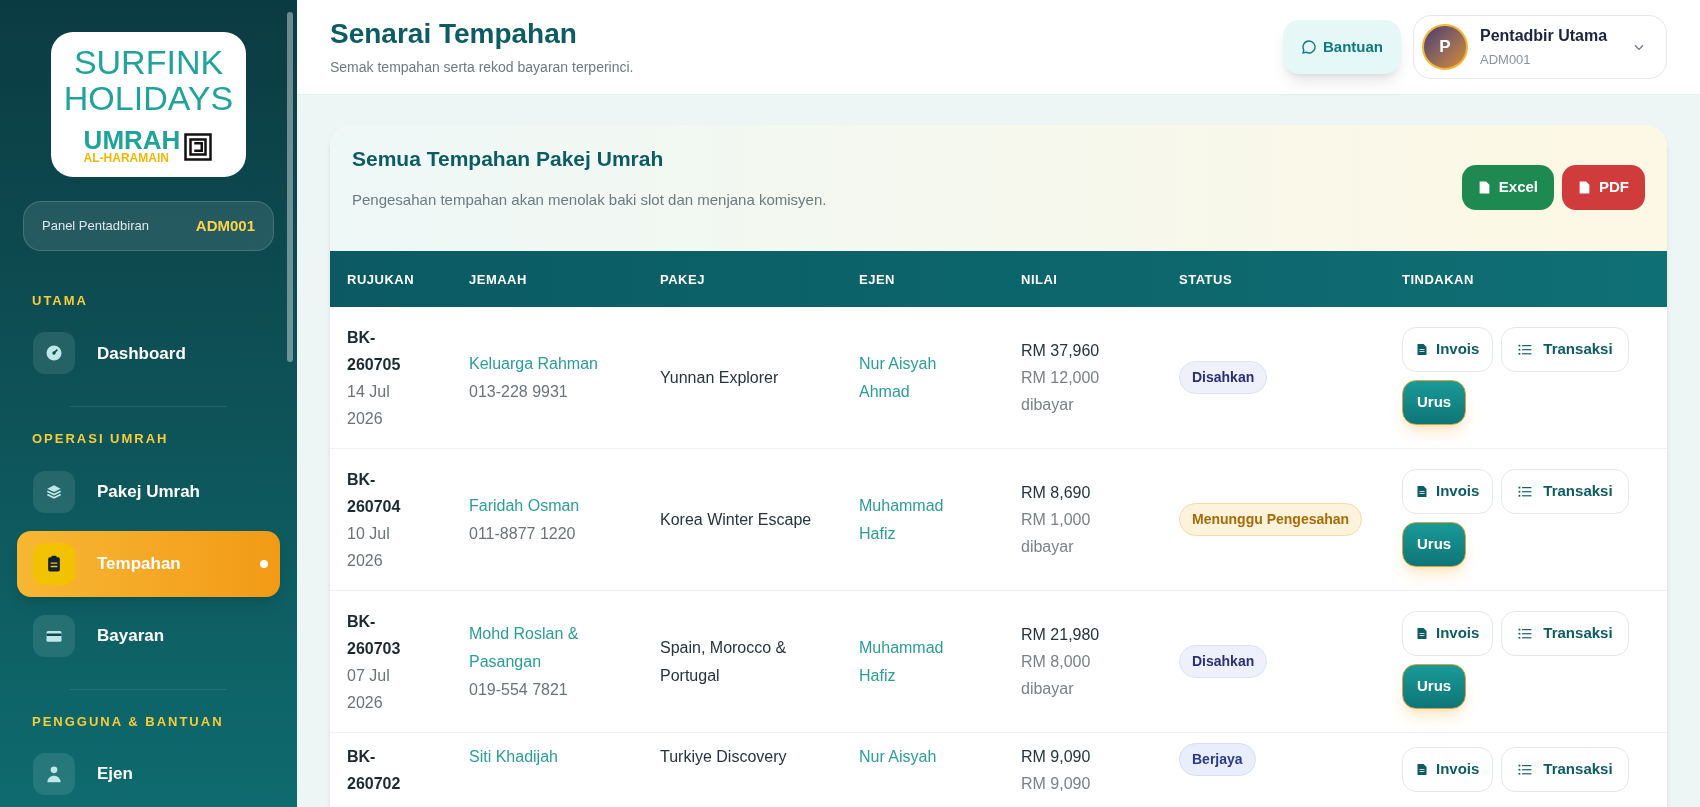  Describe the element at coordinates (590, 199) in the screenshot. I see `card-description: Pengesahan tempahan akan menolak baki slot dan menjana komisyen.` at that location.